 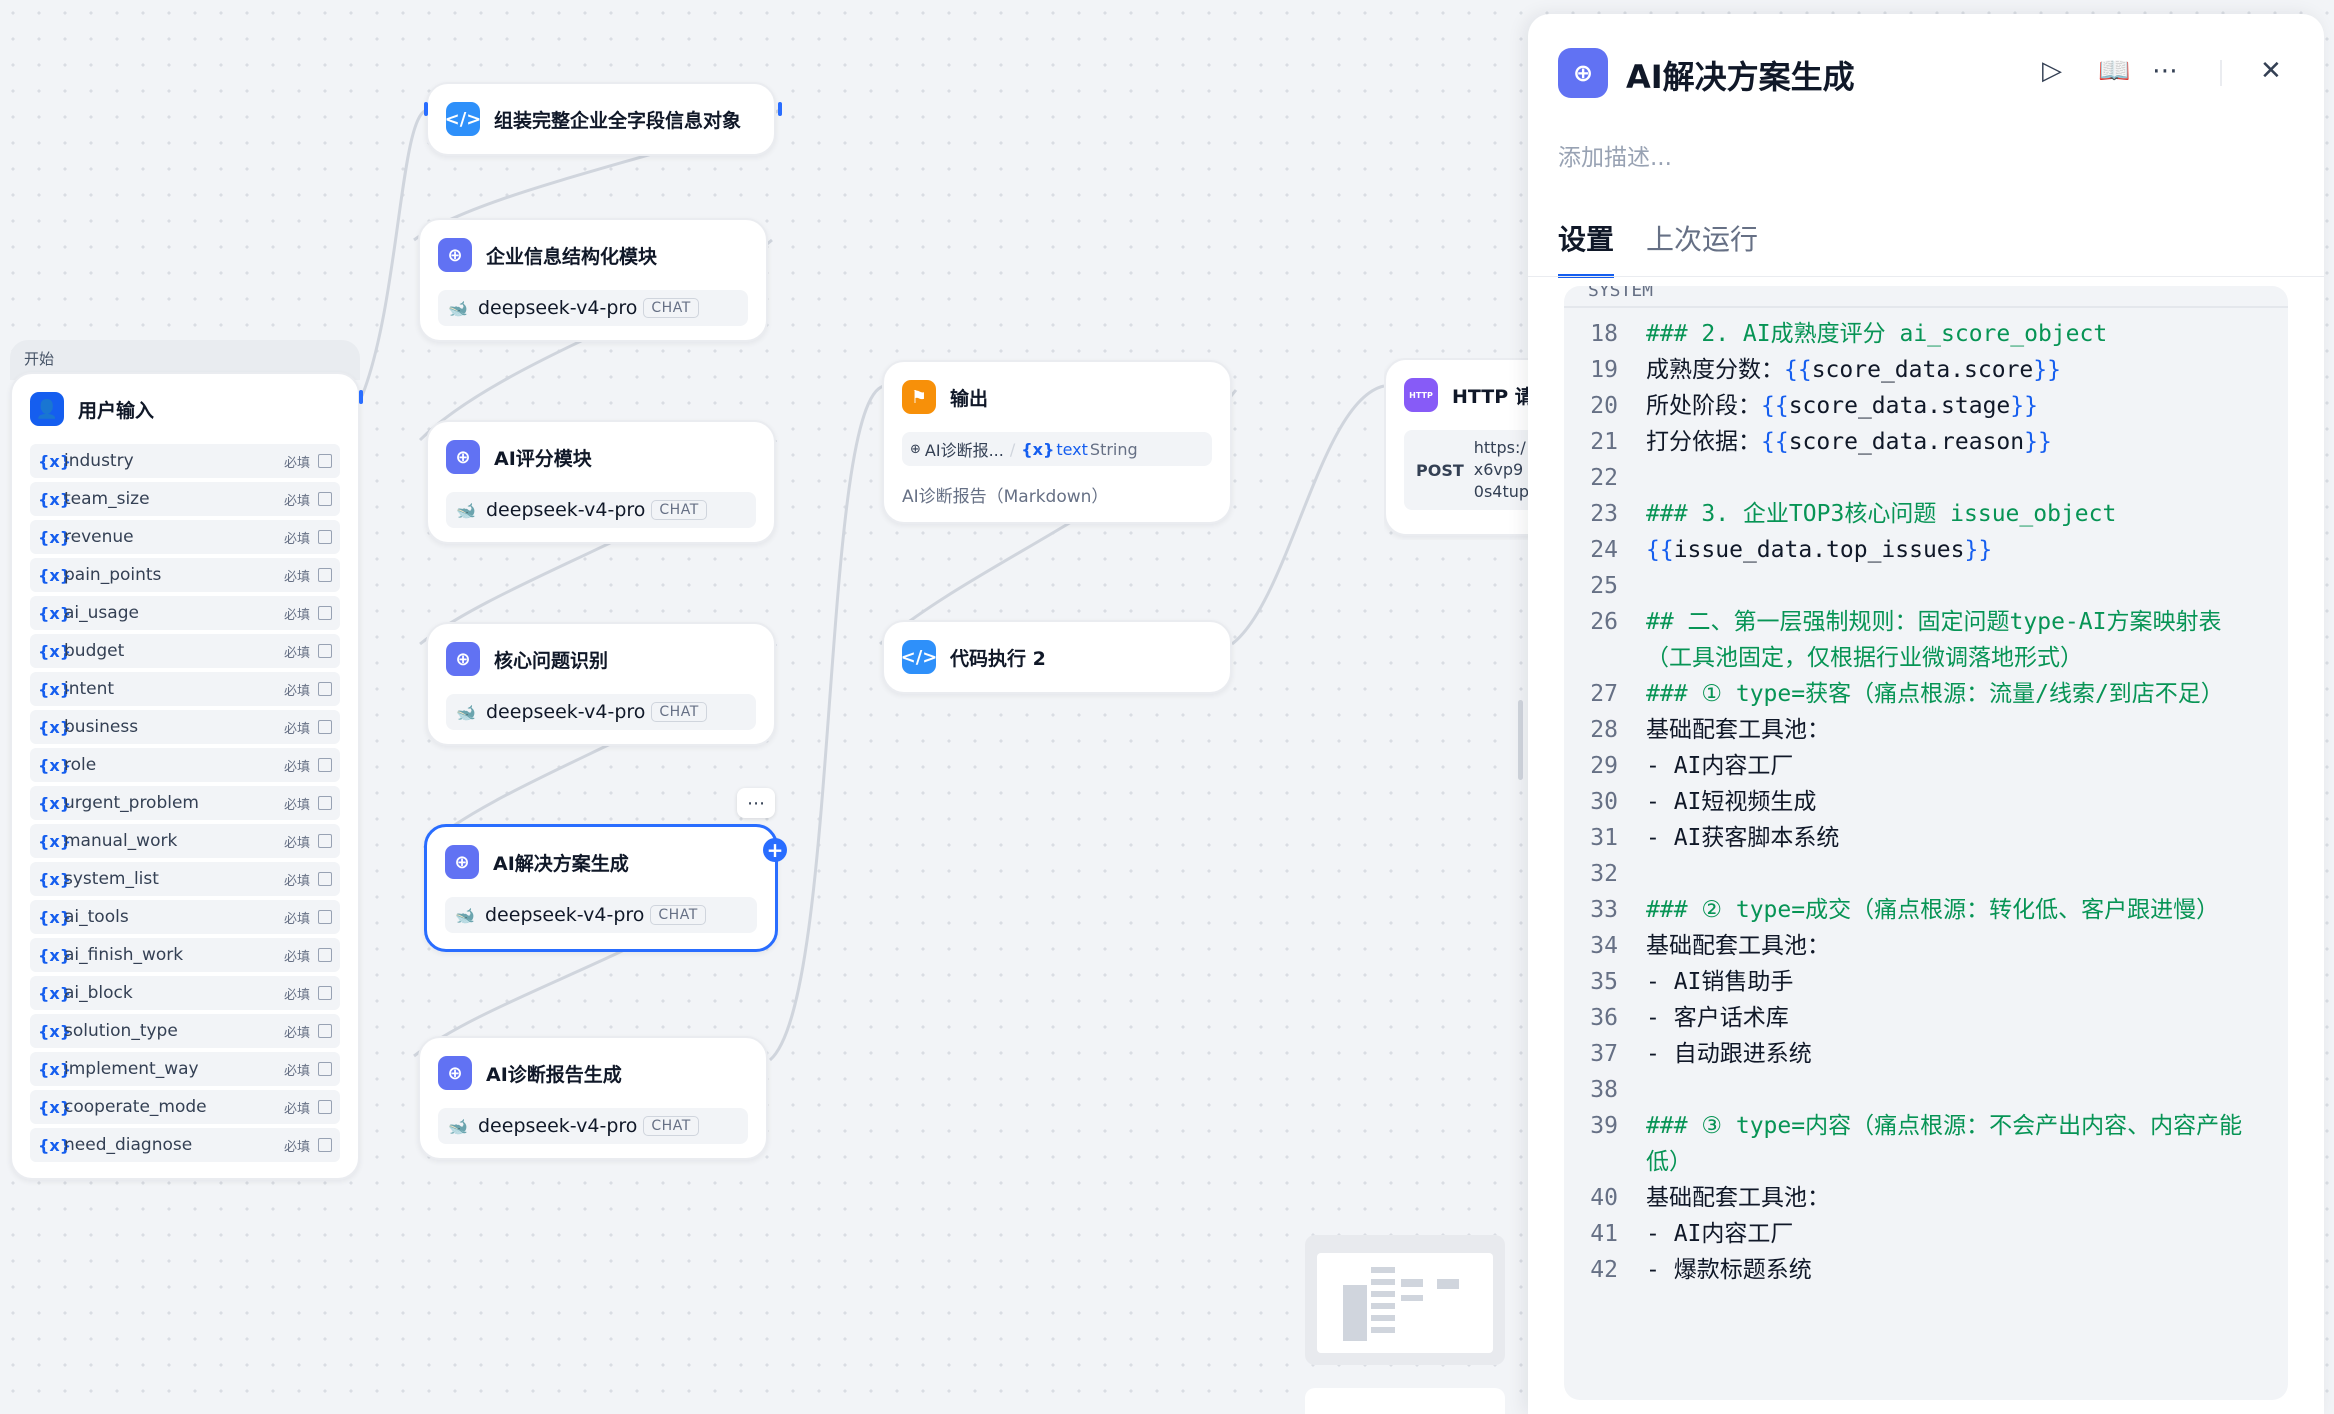 I want to click on node-assemble-output-handle, so click(x=780, y=109).